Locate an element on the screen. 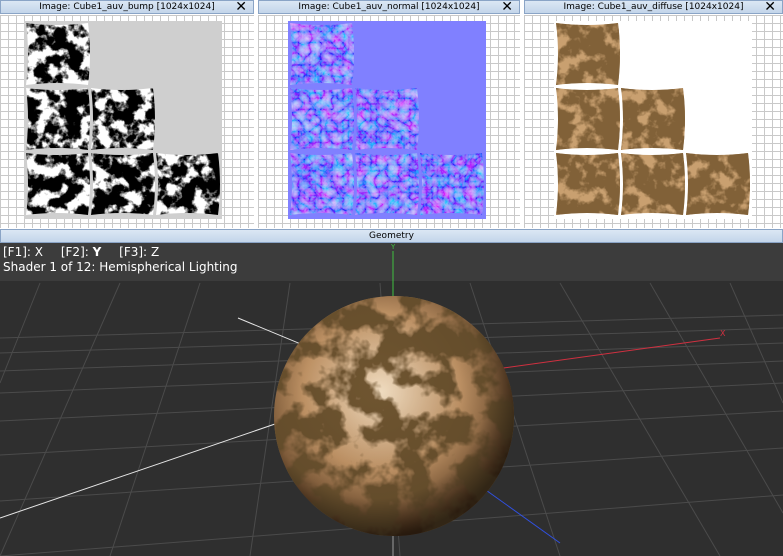  normal-panel-title: Image: Cube1_auv_normal [1024x1024] is located at coordinates (389, 7).